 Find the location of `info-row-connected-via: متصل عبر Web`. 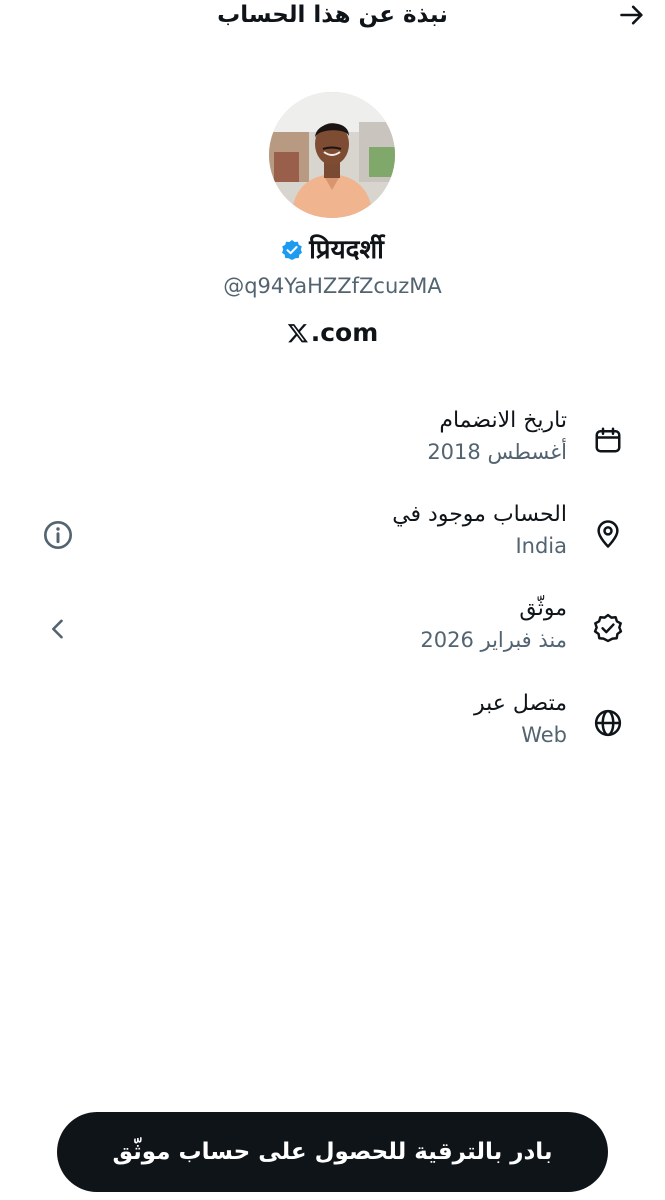

info-row-connected-via: متصل عبر Web is located at coordinates (332, 728).